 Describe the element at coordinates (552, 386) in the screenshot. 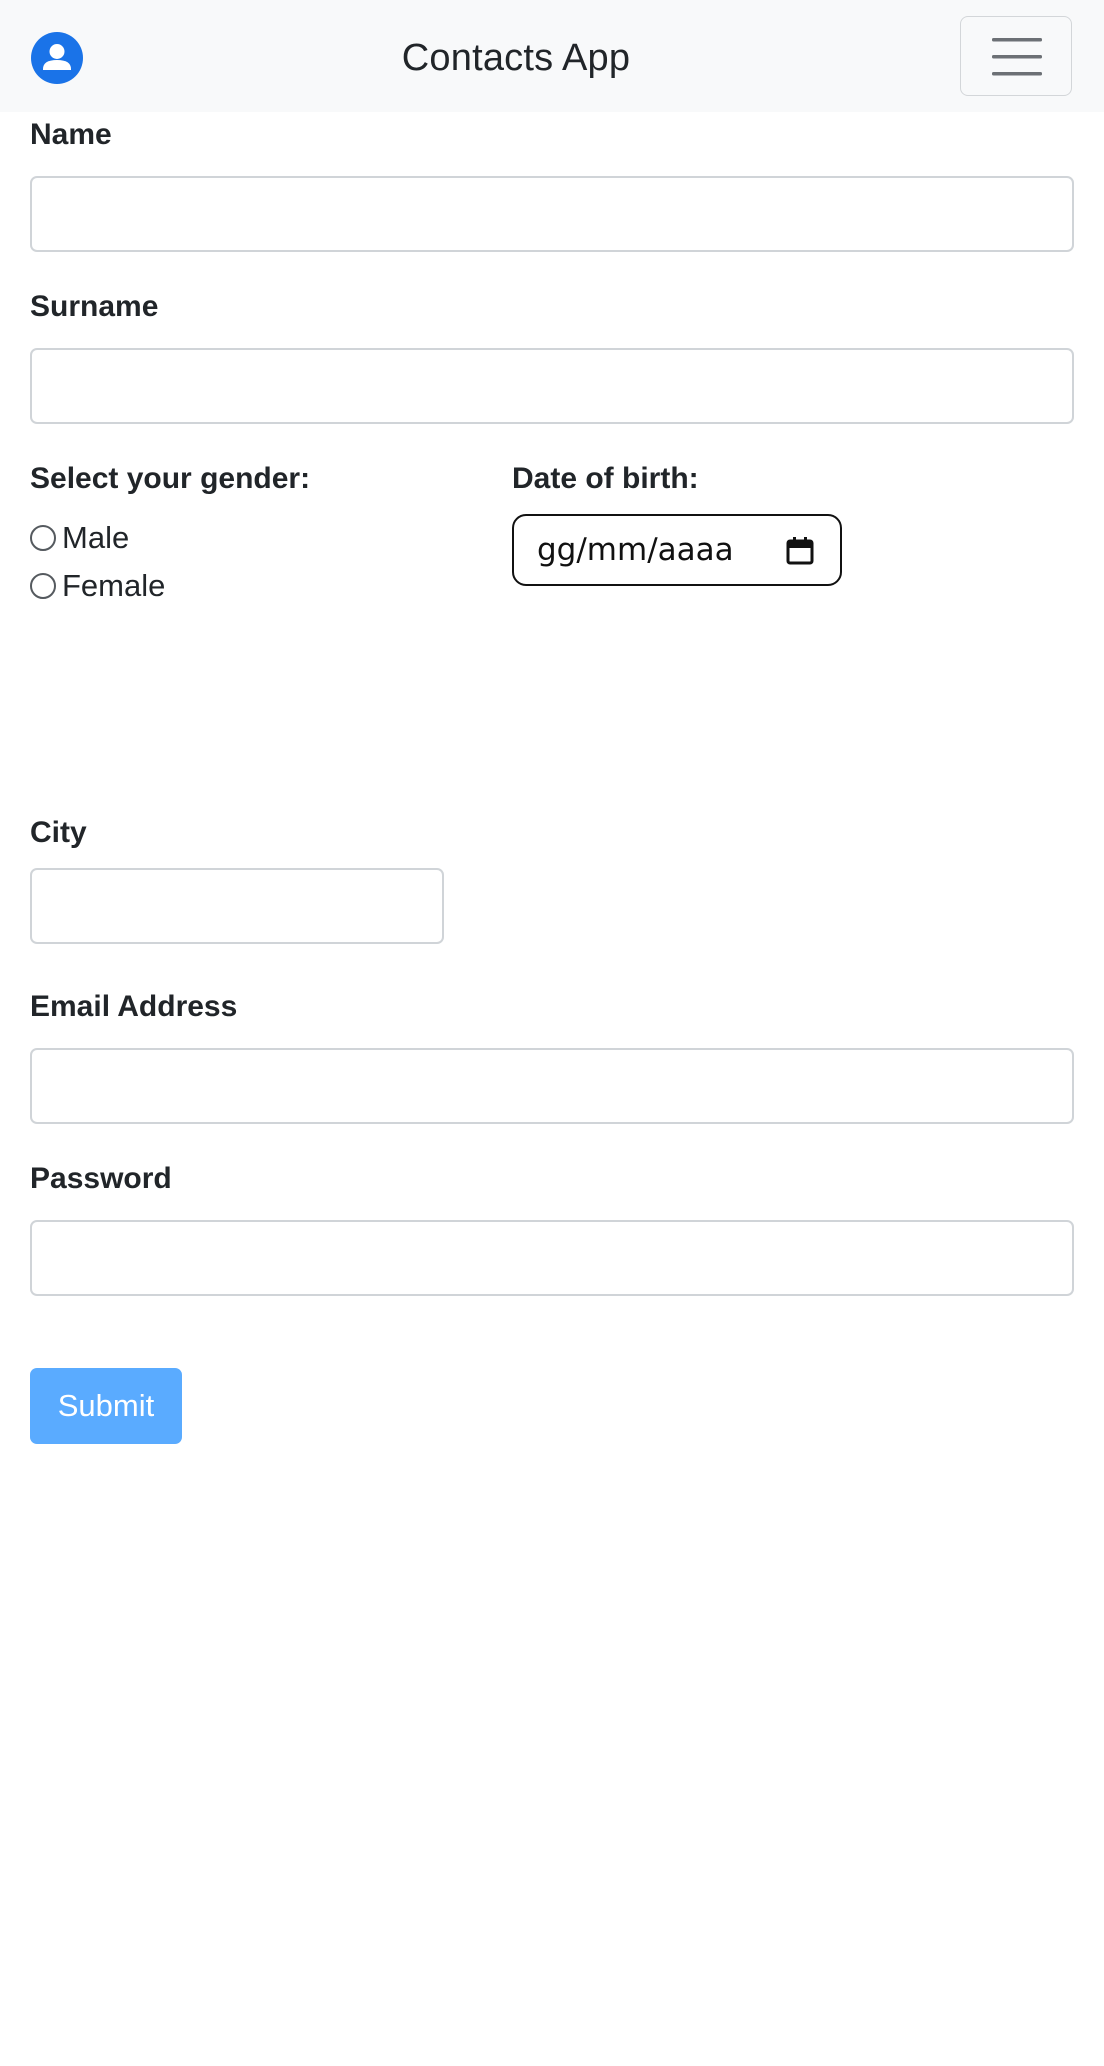

I see `surname-input` at that location.